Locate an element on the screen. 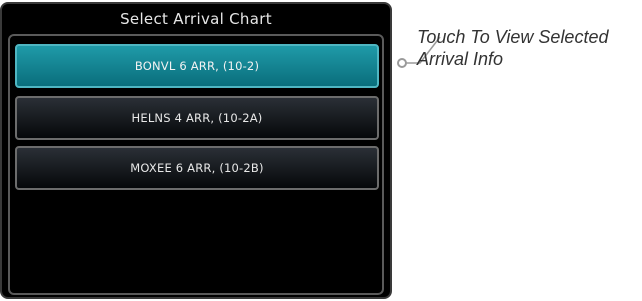 This screenshot has width=642, height=301. arrival-chart-item-moxee: MOXEE 6 ARR, (10-2B) is located at coordinates (197, 168).